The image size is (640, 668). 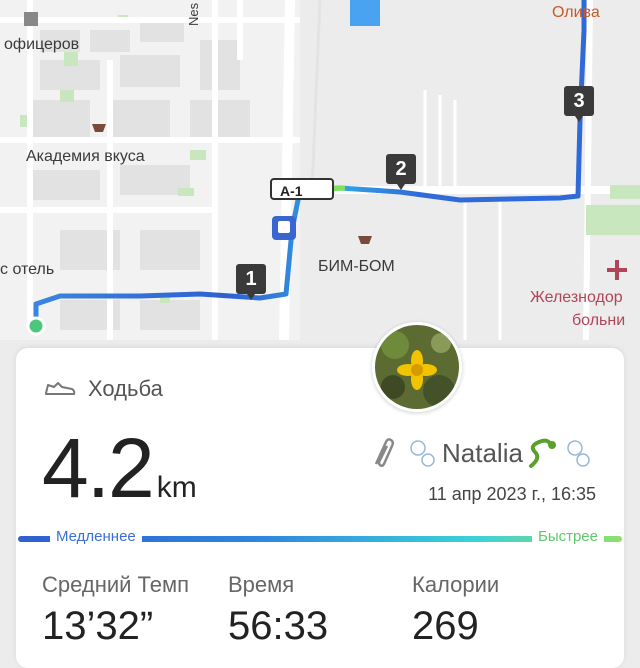 What do you see at coordinates (302, 189) in the screenshot?
I see `road-badge: А-1` at bounding box center [302, 189].